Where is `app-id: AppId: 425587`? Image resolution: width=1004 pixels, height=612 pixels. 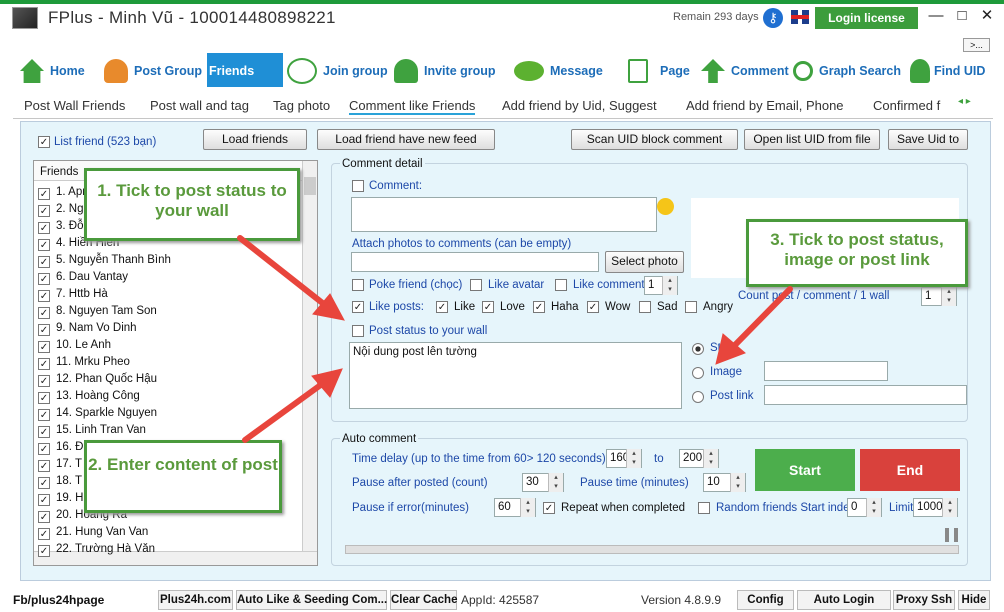
app-id: AppId: 425587 is located at coordinates (500, 600).